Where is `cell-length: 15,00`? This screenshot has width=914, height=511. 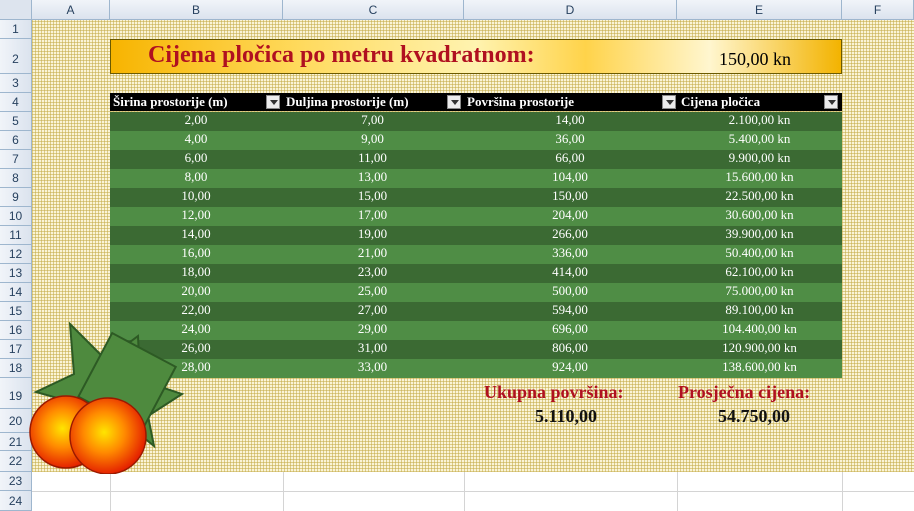 cell-length: 15,00 is located at coordinates (372, 197).